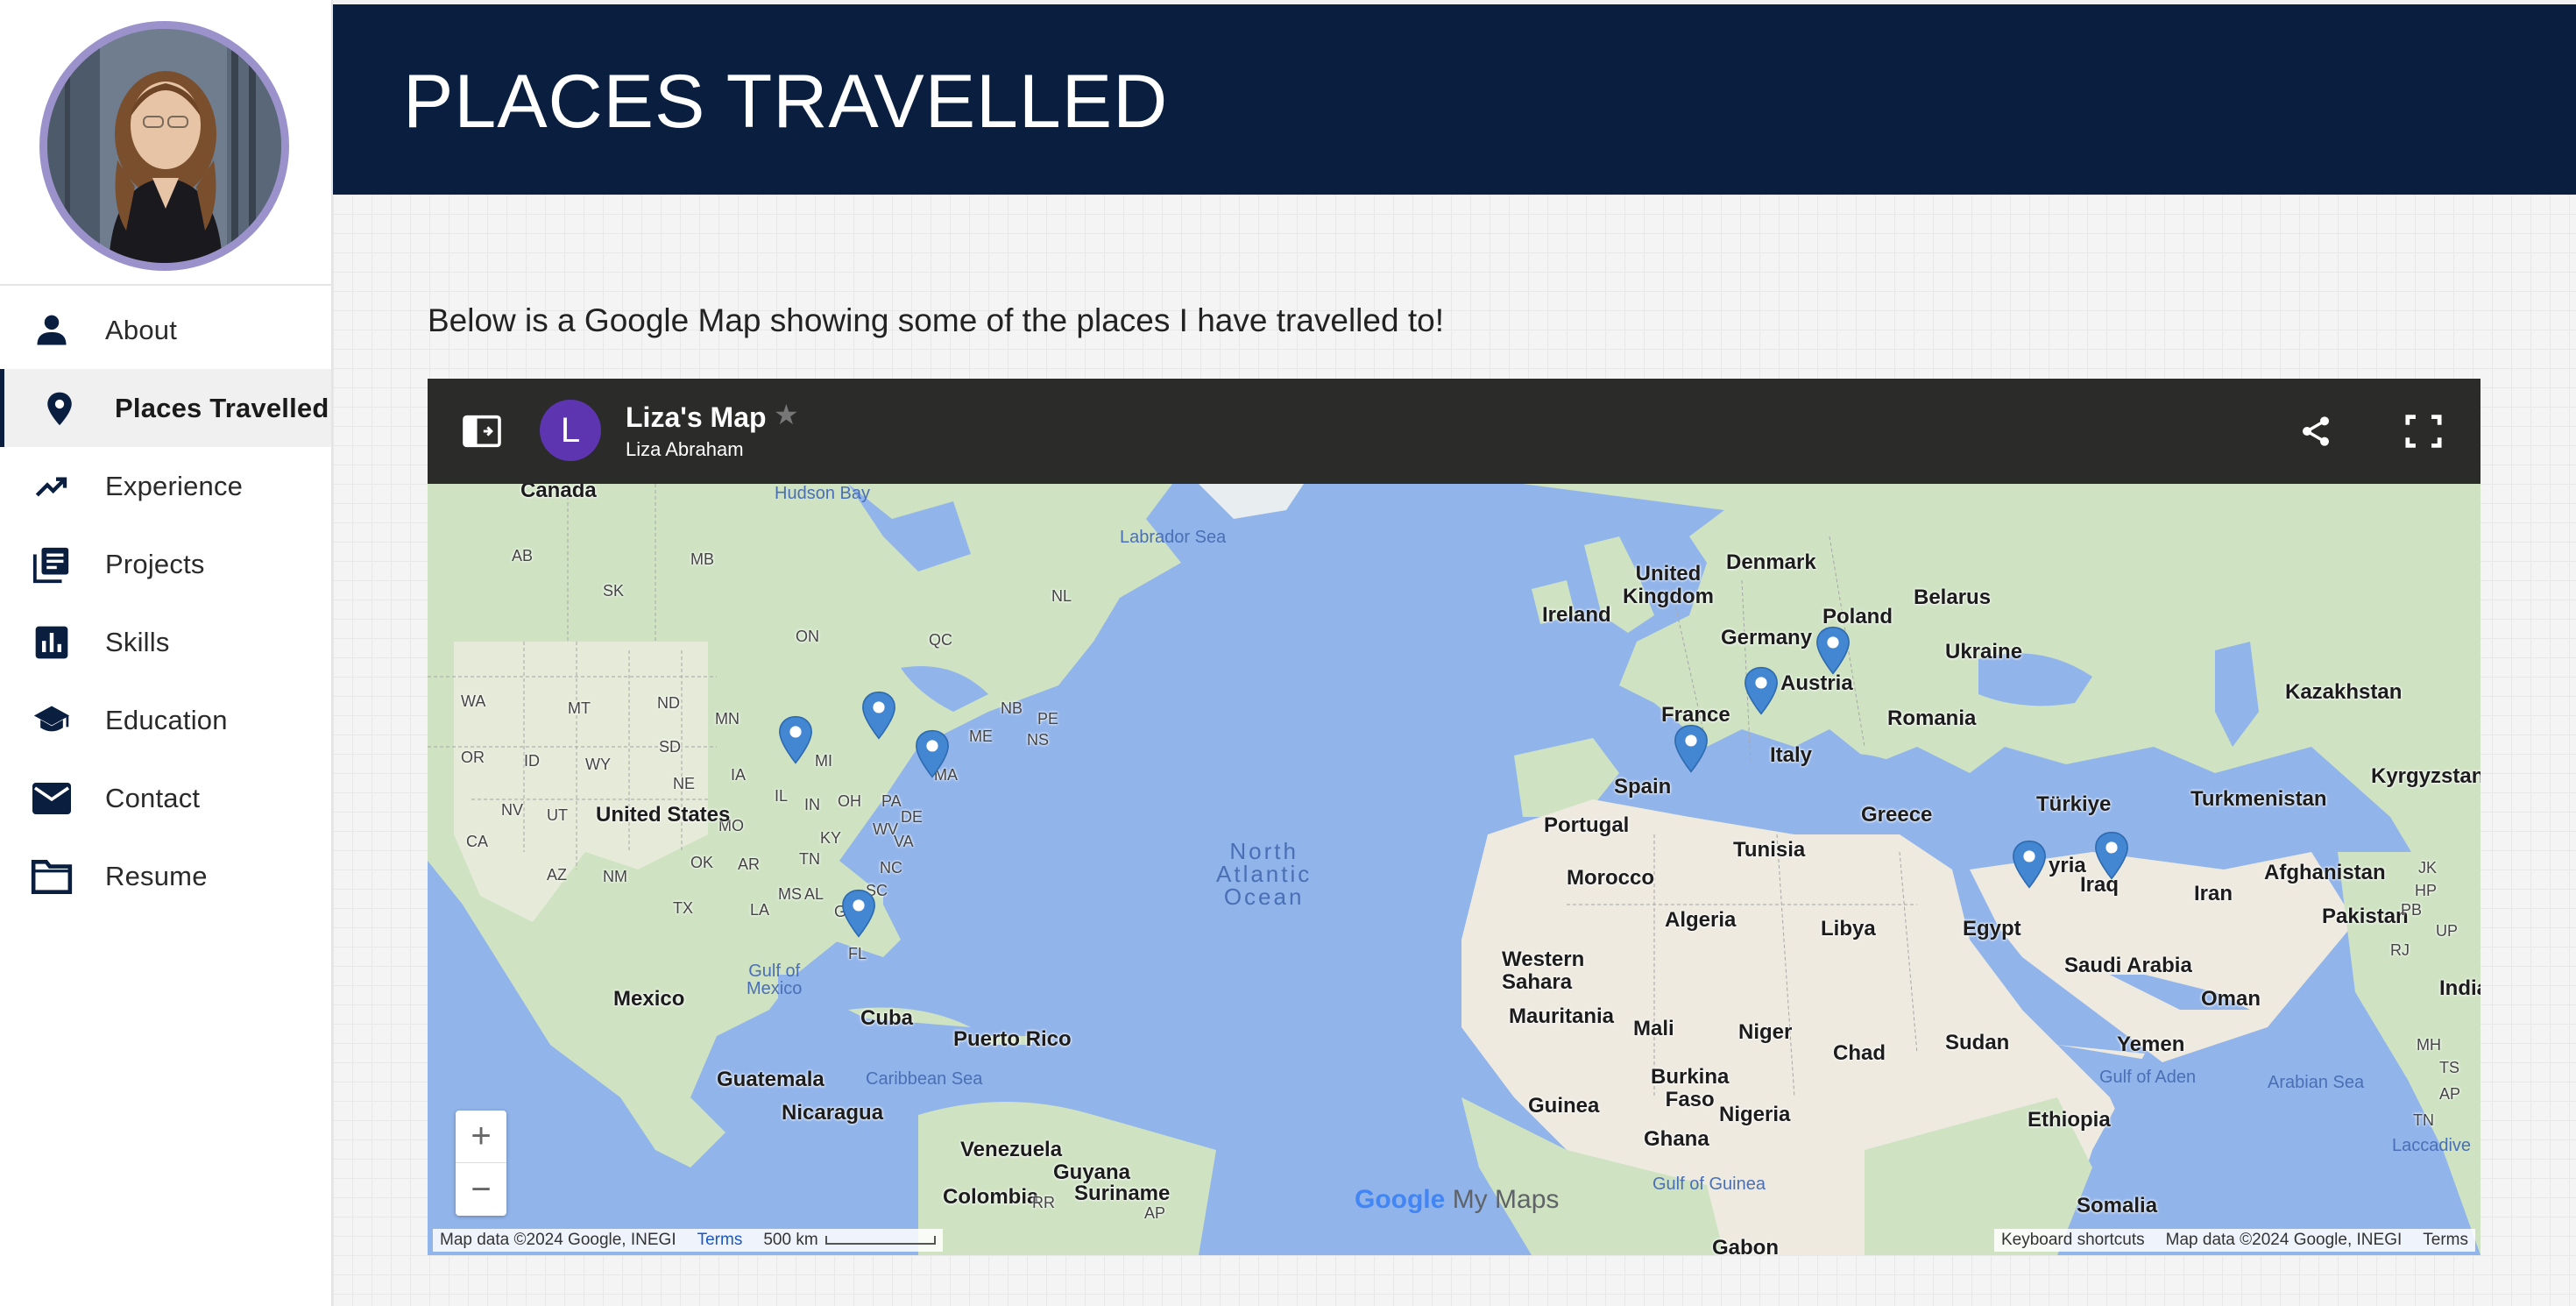 This screenshot has height=1306, width=2576. What do you see at coordinates (1859, 1053) in the screenshot?
I see `map-label: Chad` at bounding box center [1859, 1053].